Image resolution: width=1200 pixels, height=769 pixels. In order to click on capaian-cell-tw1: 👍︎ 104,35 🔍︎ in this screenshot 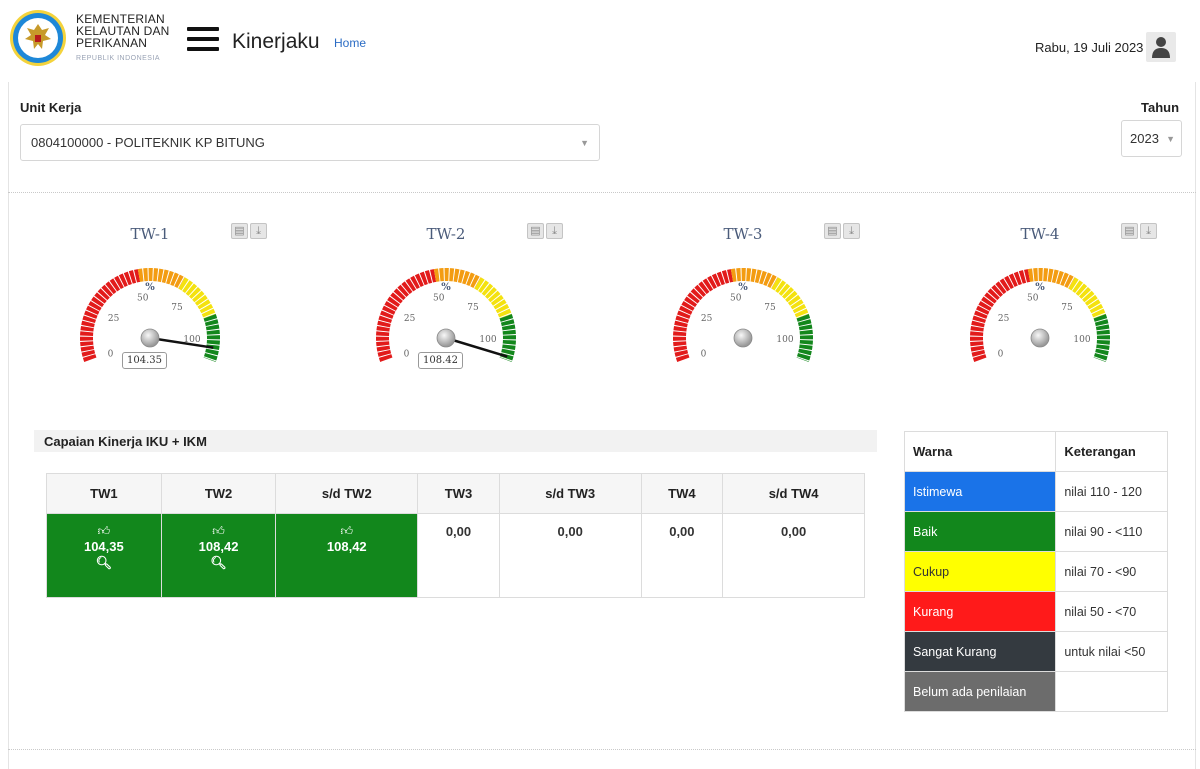, I will do `click(104, 555)`.